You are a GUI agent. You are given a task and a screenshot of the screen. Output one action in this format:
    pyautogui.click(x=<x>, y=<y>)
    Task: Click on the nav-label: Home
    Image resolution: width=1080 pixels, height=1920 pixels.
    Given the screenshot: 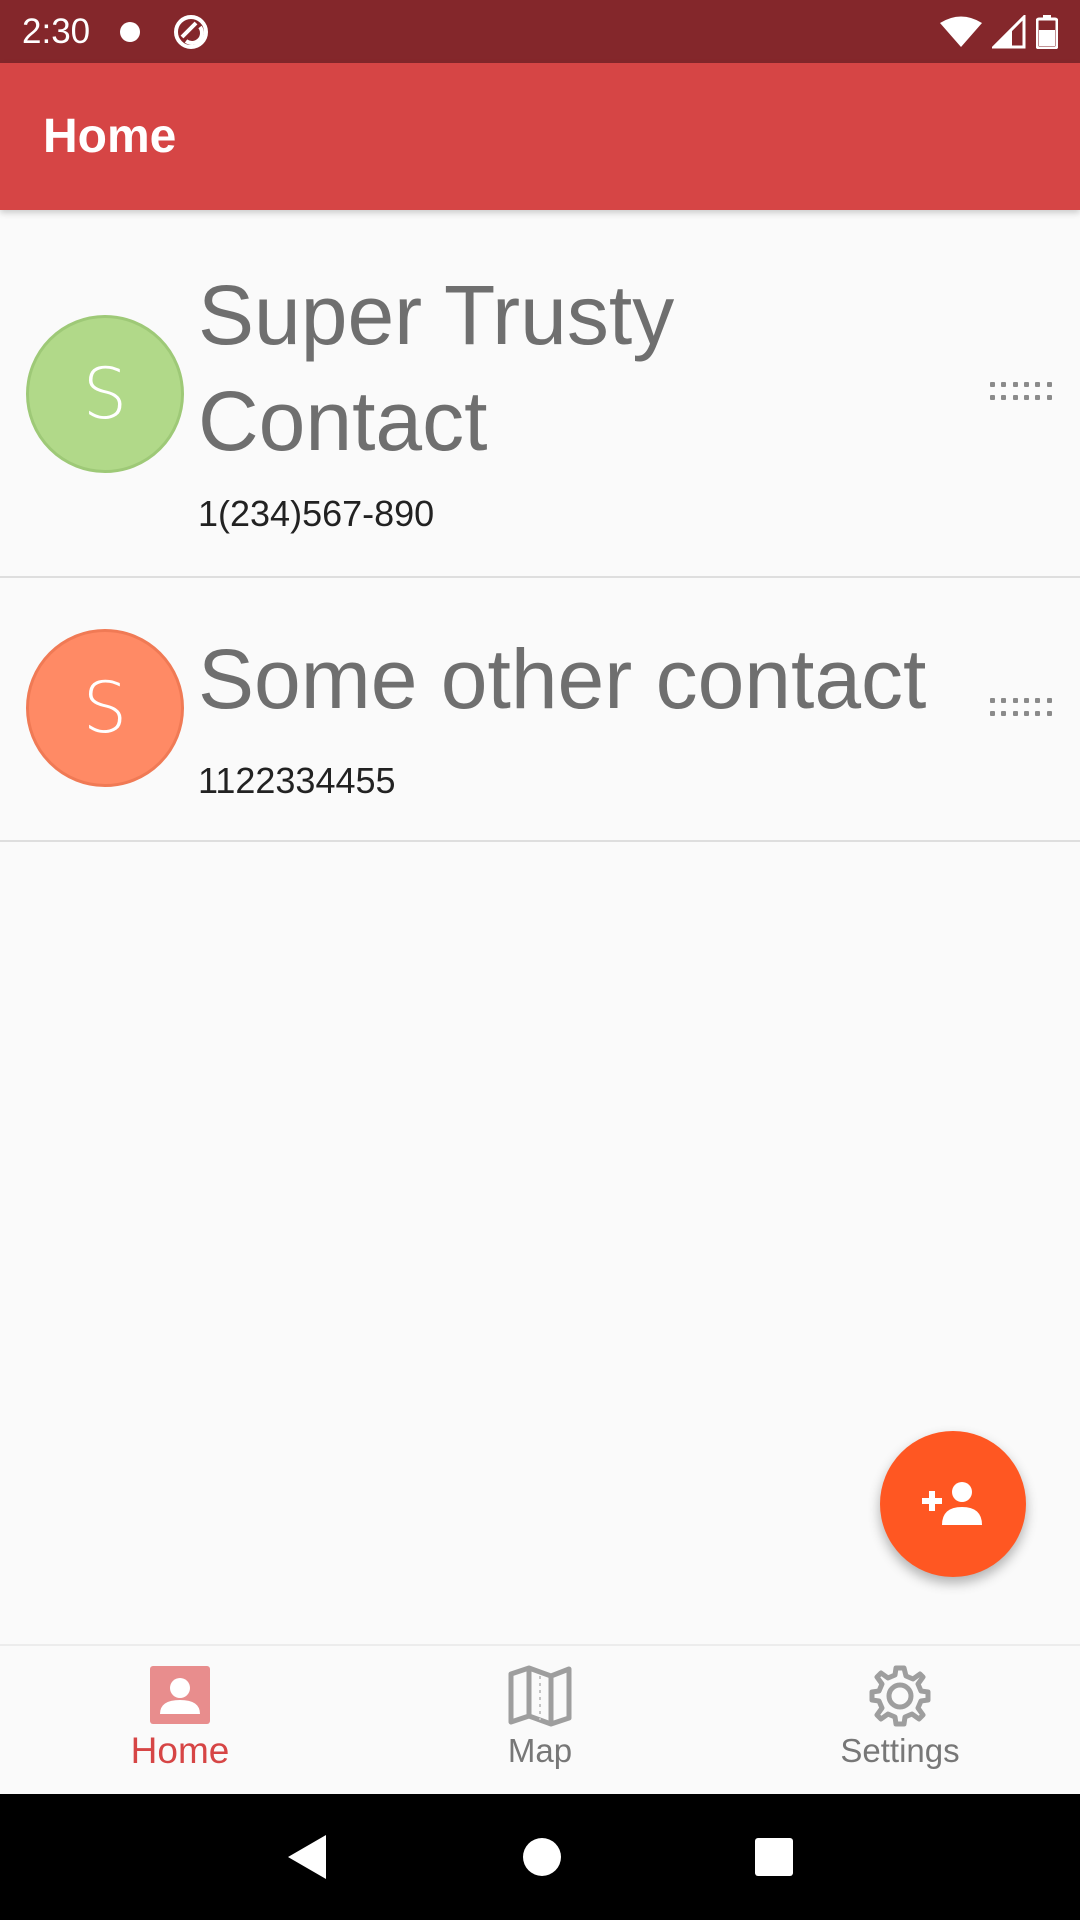 What is the action you would take?
    pyautogui.click(x=180, y=1750)
    